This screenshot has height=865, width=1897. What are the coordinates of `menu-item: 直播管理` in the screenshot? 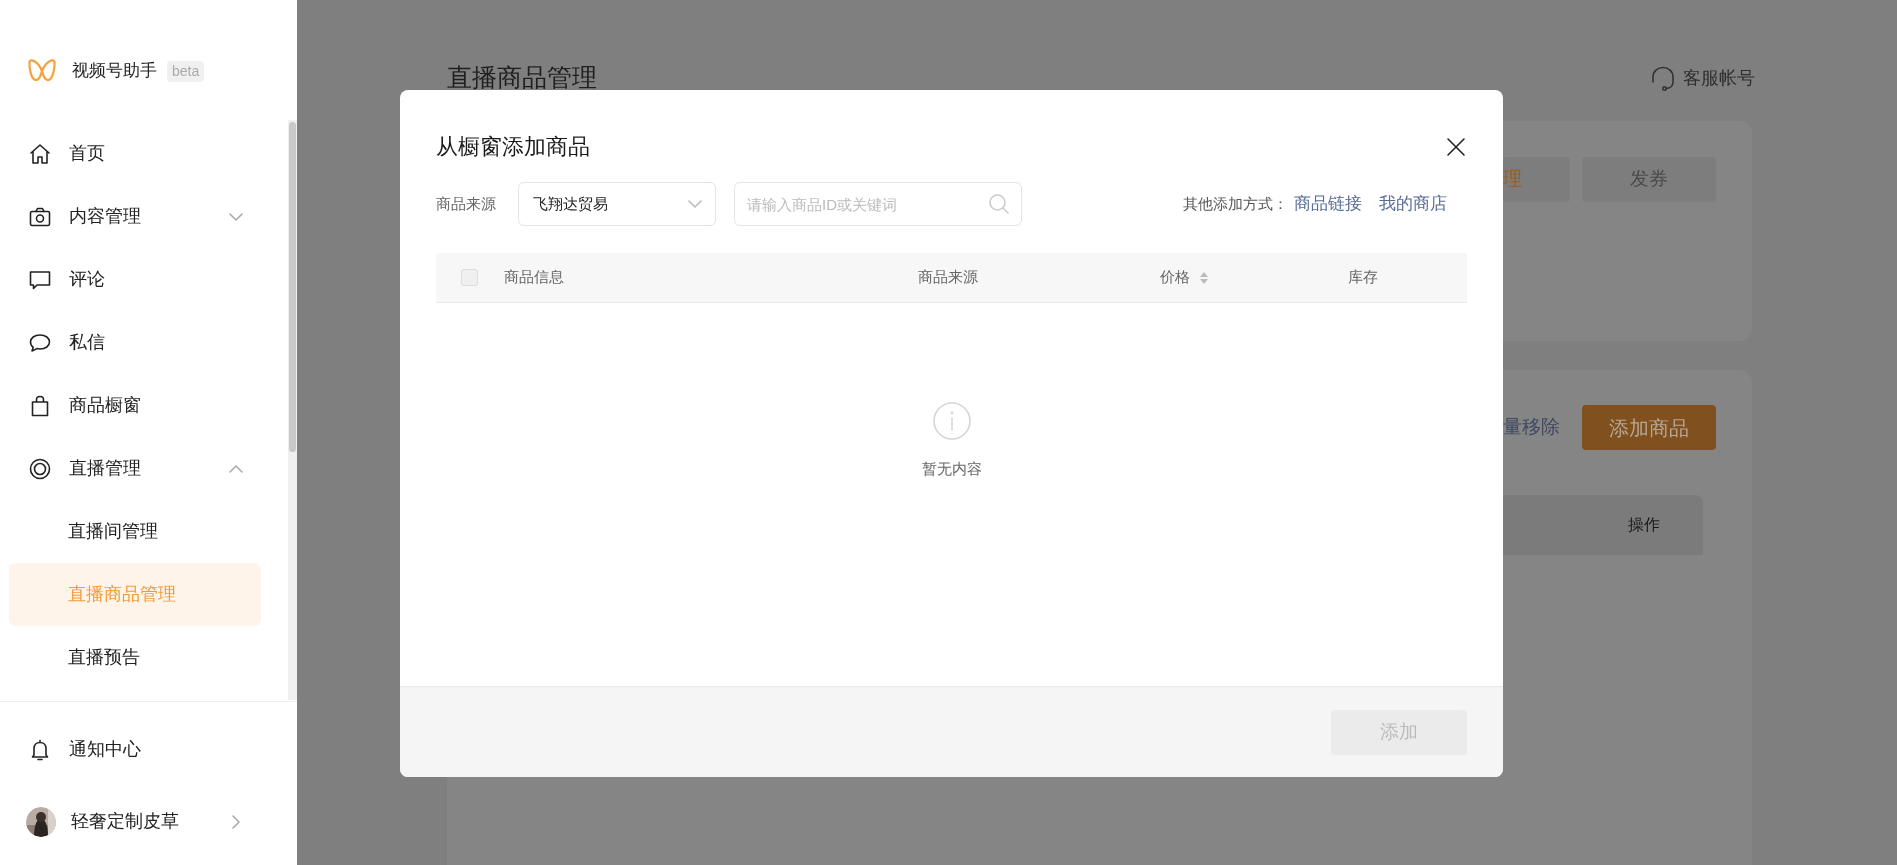 It's located at (135, 468).